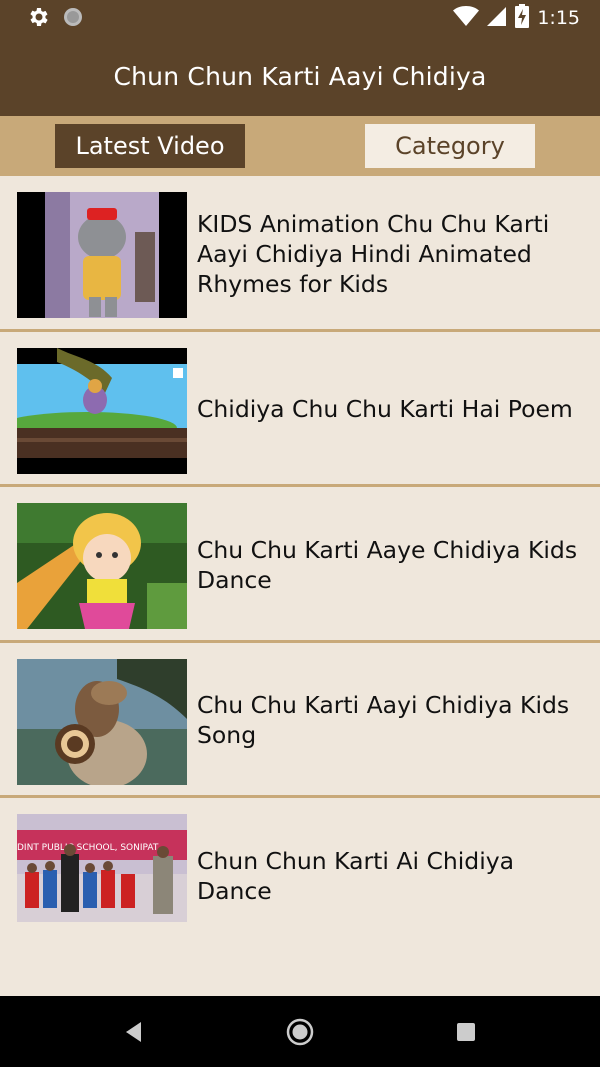 The height and width of the screenshot is (1067, 600). Describe the element at coordinates (450, 146) in the screenshot. I see `tab-category: Category` at that location.